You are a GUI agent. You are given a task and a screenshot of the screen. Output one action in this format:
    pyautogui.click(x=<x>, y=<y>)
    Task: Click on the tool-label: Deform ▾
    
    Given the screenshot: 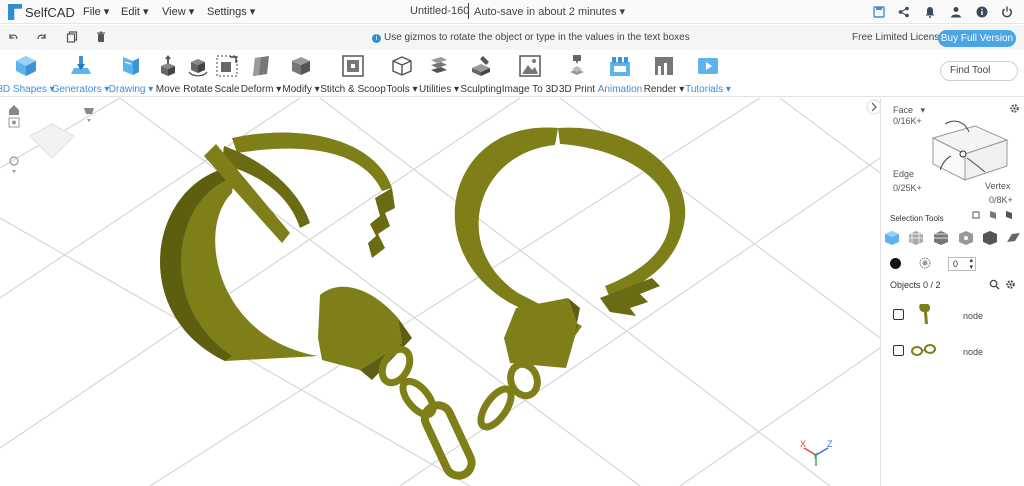 What is the action you would take?
    pyautogui.click(x=261, y=89)
    